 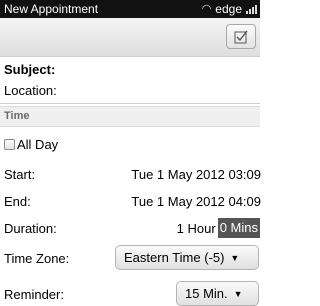 What do you see at coordinates (17, 116) in the screenshot?
I see `section-header-label: Time` at bounding box center [17, 116].